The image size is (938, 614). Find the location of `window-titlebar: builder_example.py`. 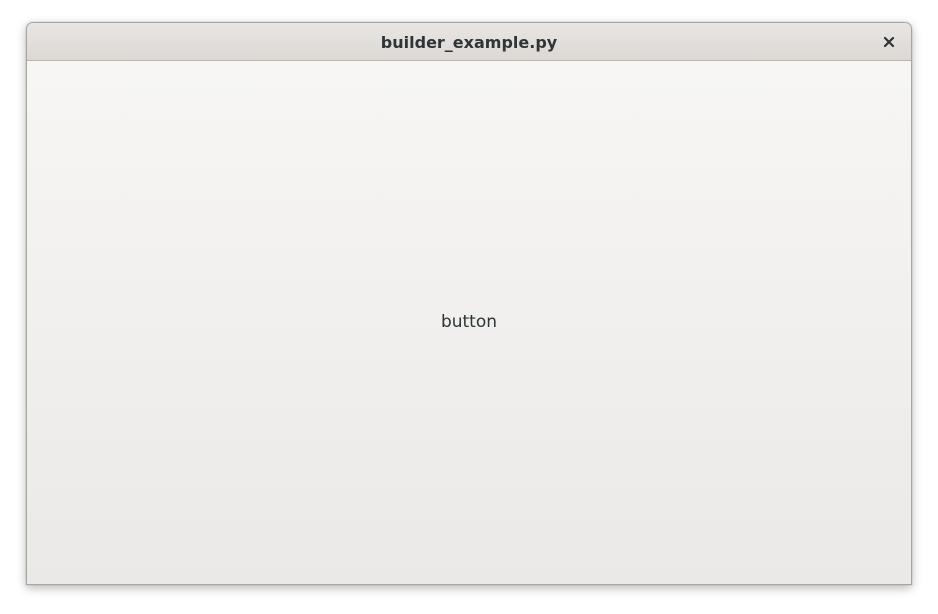

window-titlebar: builder_example.py is located at coordinates (469, 42).